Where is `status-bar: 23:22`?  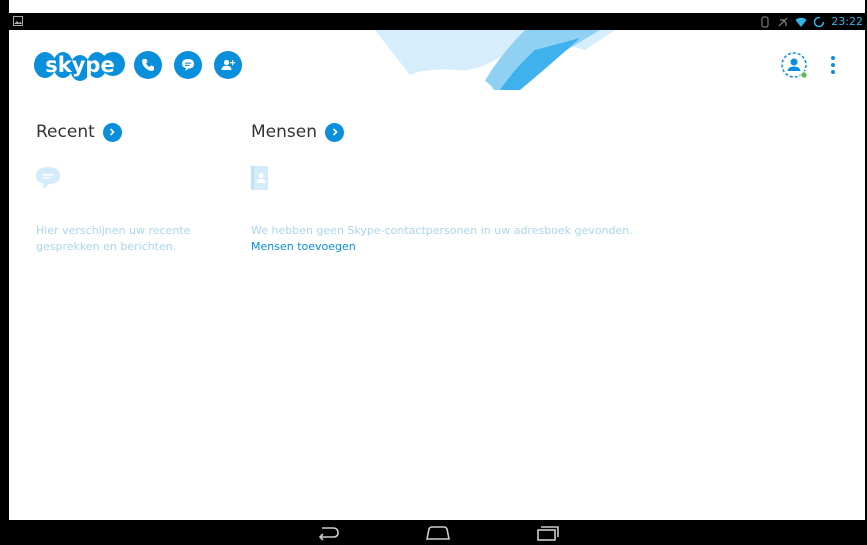
status-bar: 23:22 is located at coordinates (437, 21).